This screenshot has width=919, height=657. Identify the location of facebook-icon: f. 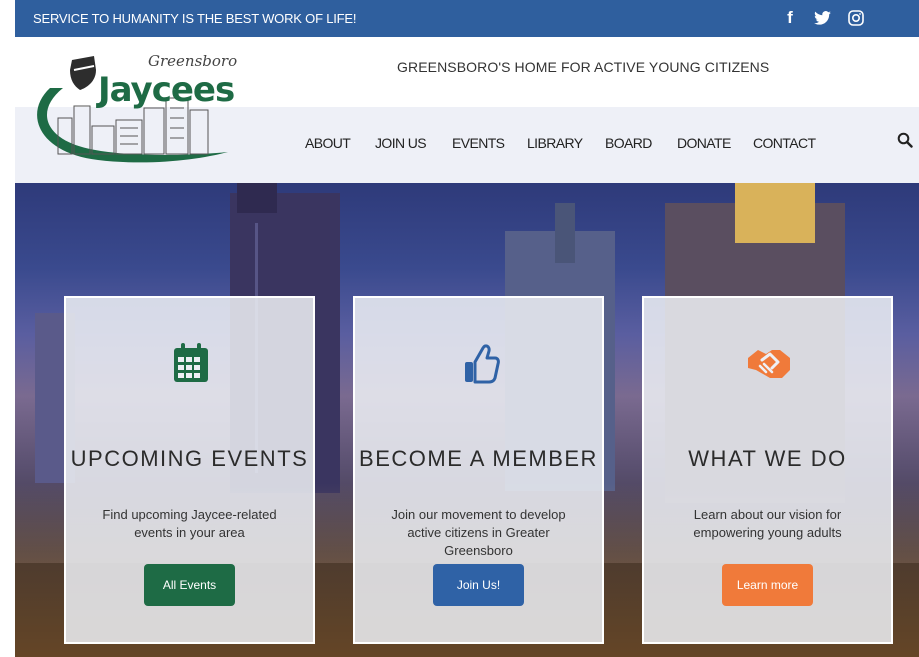
(790, 18).